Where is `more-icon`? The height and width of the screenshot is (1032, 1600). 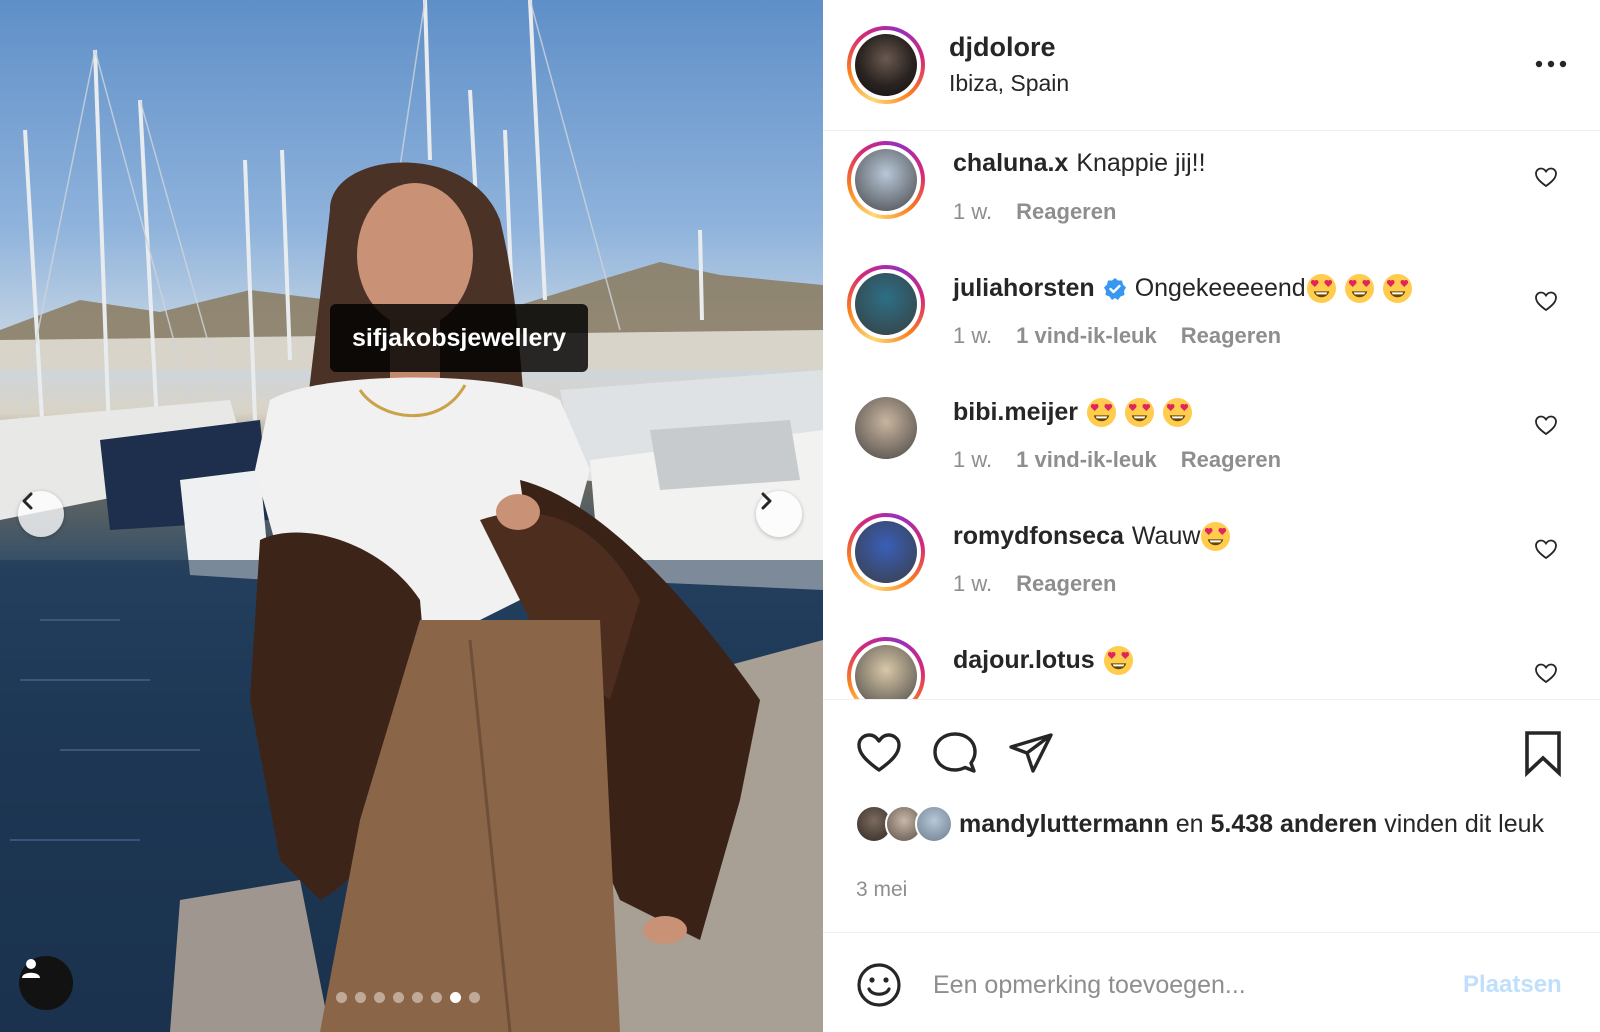
more-icon is located at coordinates (1551, 64).